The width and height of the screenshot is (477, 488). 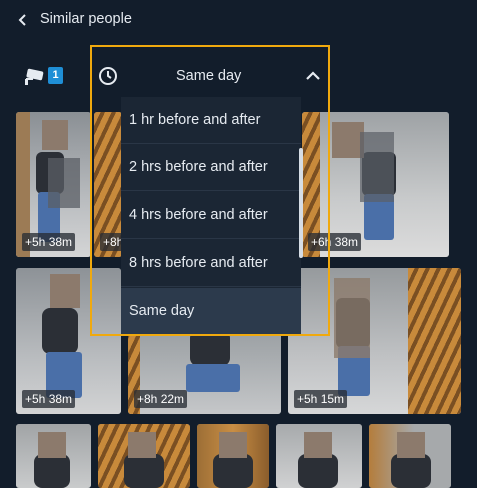 What do you see at coordinates (86, 19) in the screenshot?
I see `page-title: Similar people` at bounding box center [86, 19].